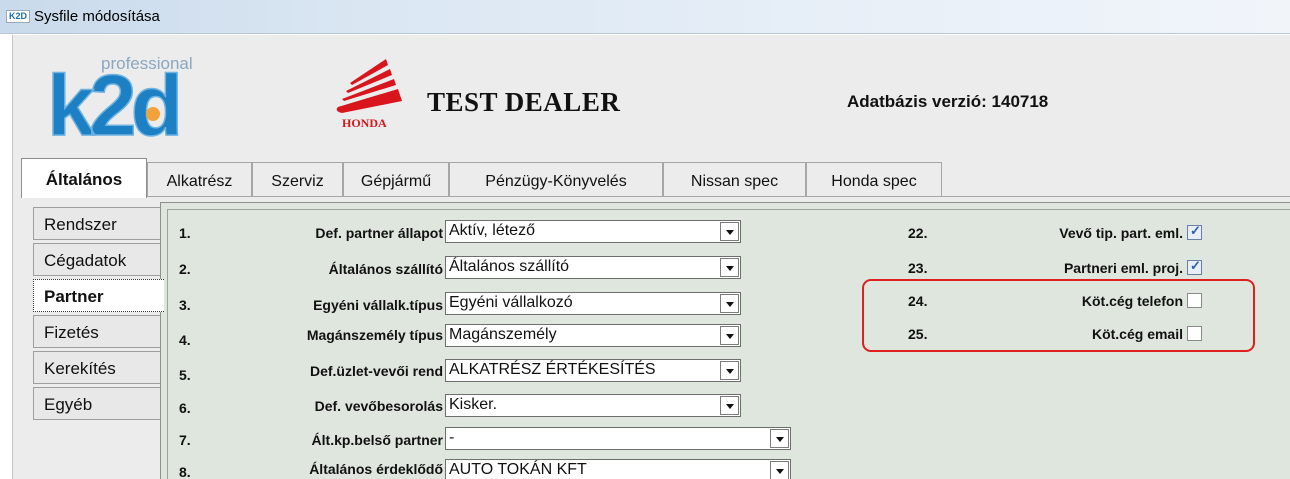 This screenshot has height=479, width=1290. Describe the element at coordinates (473, 404) in the screenshot. I see `select-value: Kisker.` at that location.